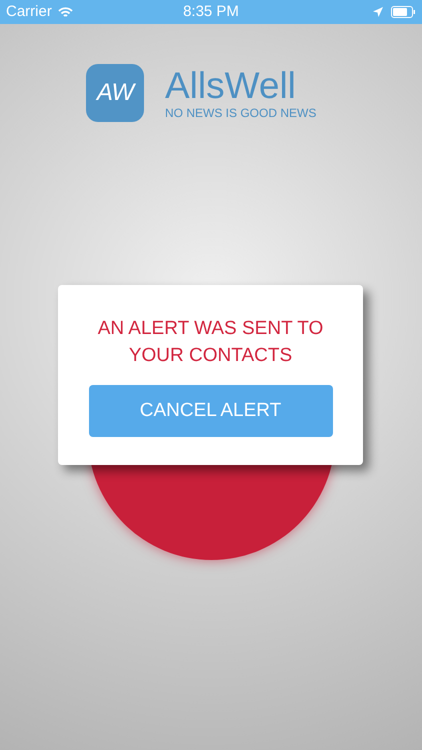 Image resolution: width=422 pixels, height=750 pixels. I want to click on alert-message: AN ALERT WAS SENT TO YOUR CONTACTS, so click(210, 342).